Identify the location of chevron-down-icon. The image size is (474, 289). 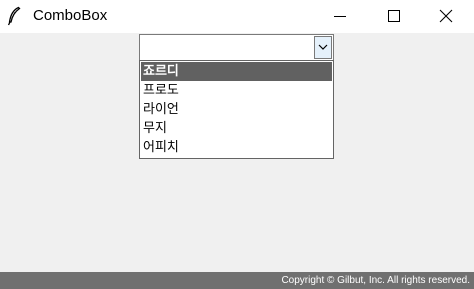
(323, 47).